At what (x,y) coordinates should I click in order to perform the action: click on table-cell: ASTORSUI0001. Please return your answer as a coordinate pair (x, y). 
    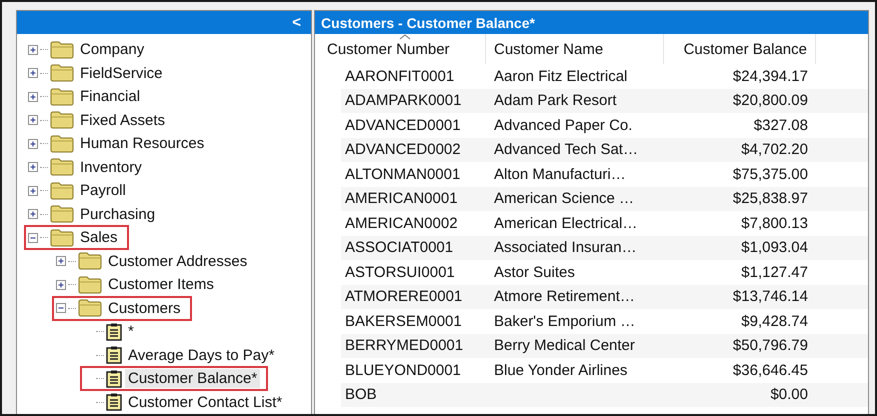
    Looking at the image, I should click on (400, 272).